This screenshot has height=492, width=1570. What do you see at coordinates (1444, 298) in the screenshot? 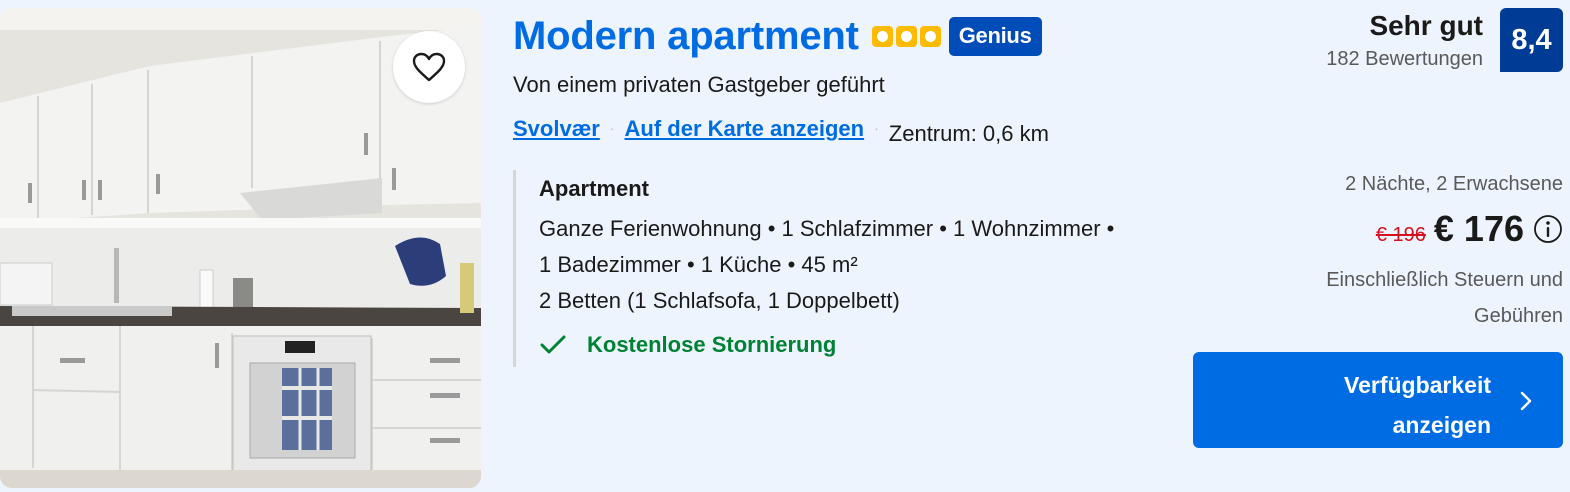
I see `tax-note: Einschließlich Steuern und Gebühren` at bounding box center [1444, 298].